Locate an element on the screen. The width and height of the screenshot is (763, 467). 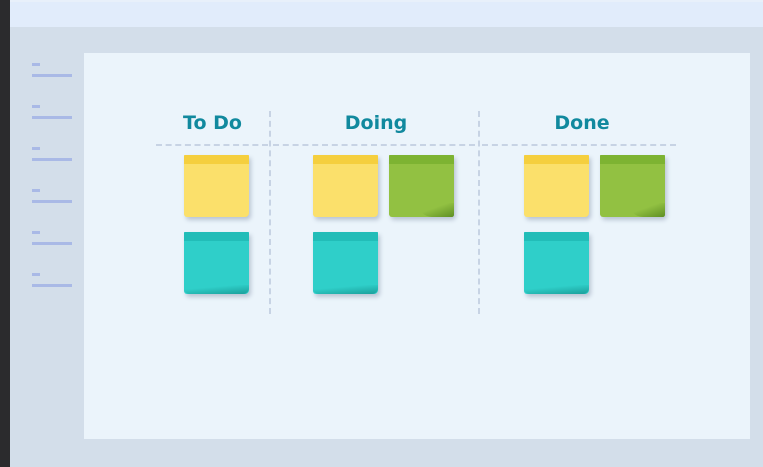
top-bar is located at coordinates (386, 13).